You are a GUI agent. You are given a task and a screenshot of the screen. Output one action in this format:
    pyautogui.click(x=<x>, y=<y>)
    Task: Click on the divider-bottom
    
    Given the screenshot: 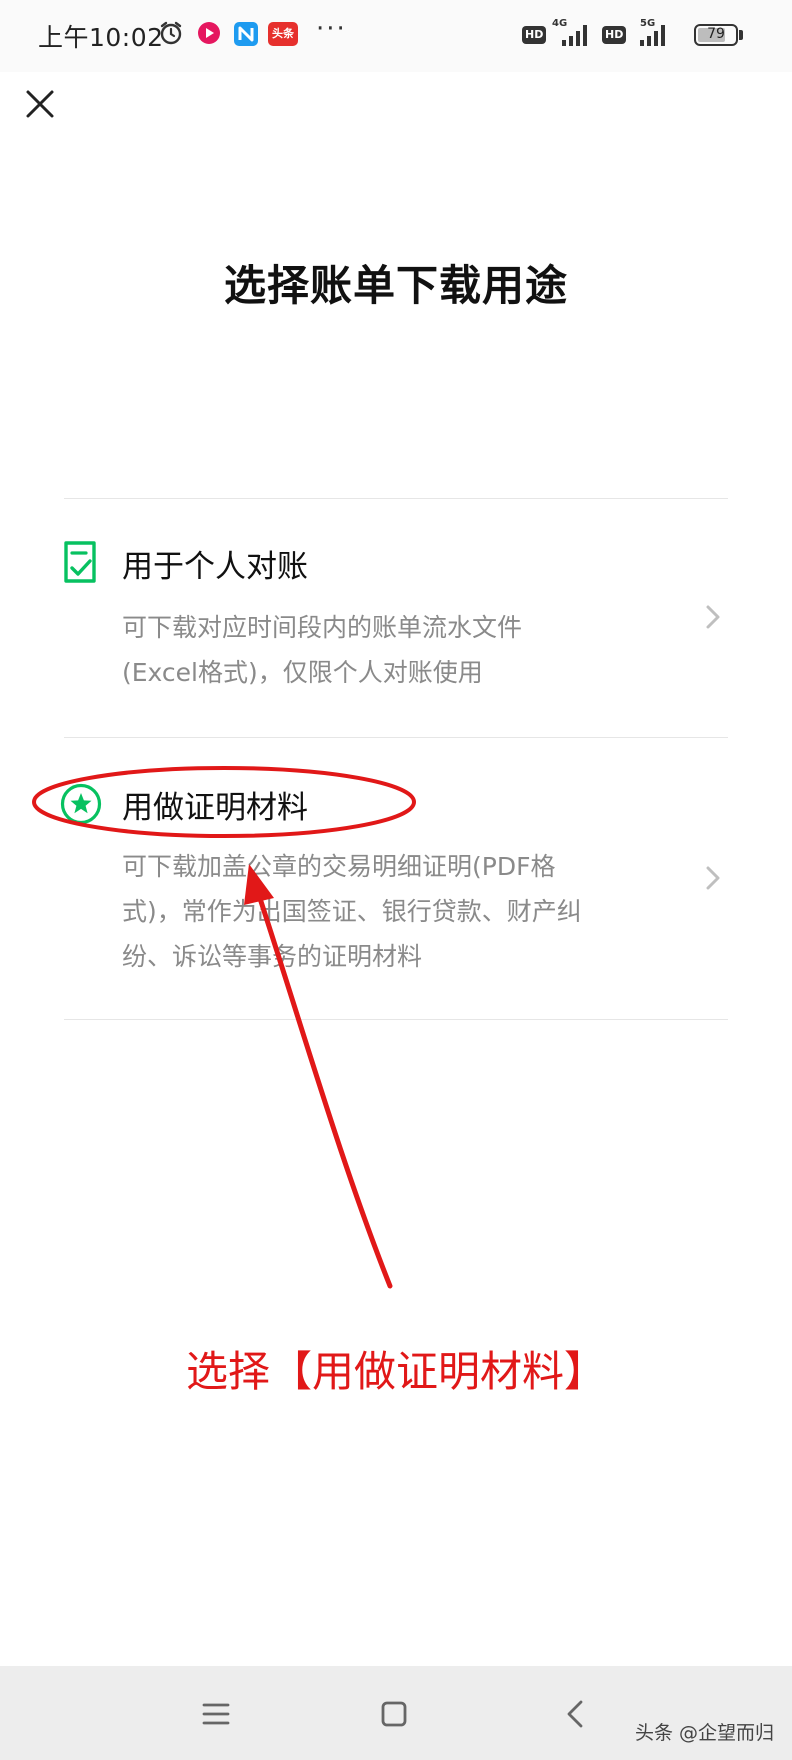 What is the action you would take?
    pyautogui.click(x=396, y=1019)
    